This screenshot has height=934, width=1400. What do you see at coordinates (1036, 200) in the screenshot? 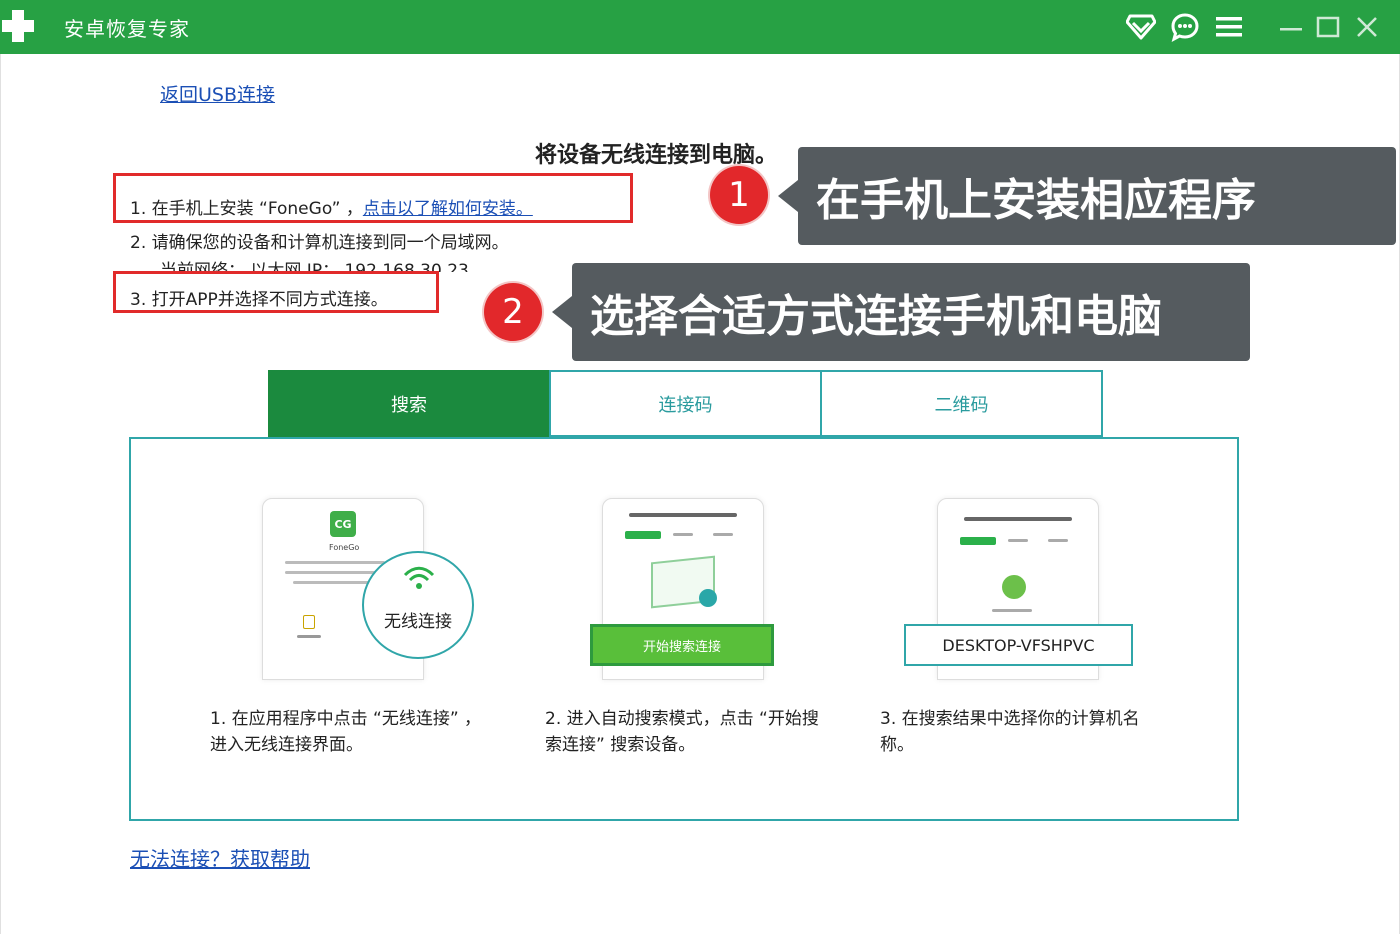
I see `annotation-text-1: 在手机上安装相应程序` at bounding box center [1036, 200].